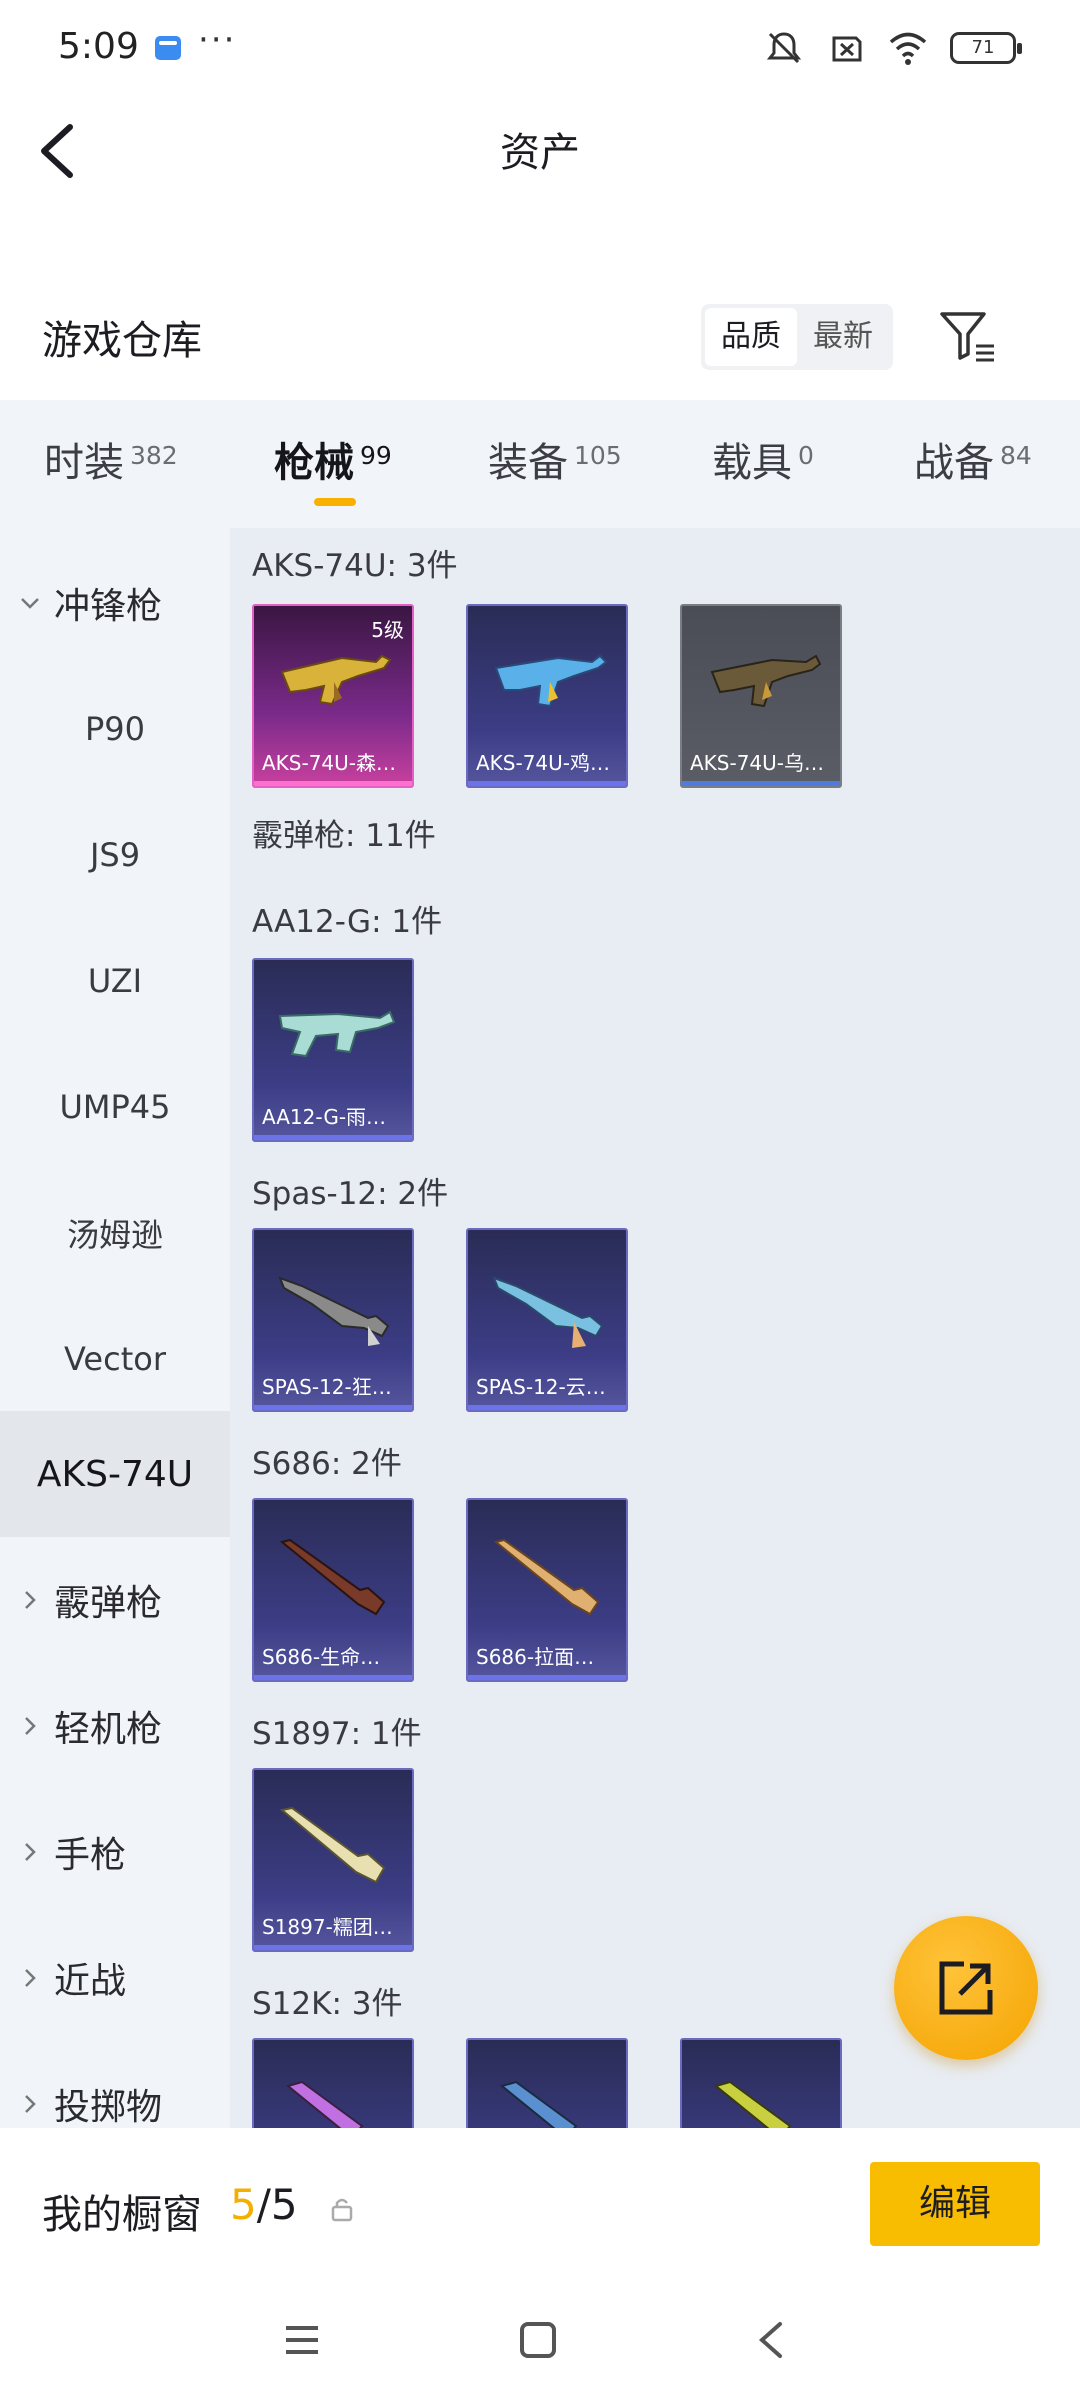 This screenshot has height=2400, width=1080. Describe the element at coordinates (108, 2107) in the screenshot. I see `sidebar-item-label: 投掷物` at that location.